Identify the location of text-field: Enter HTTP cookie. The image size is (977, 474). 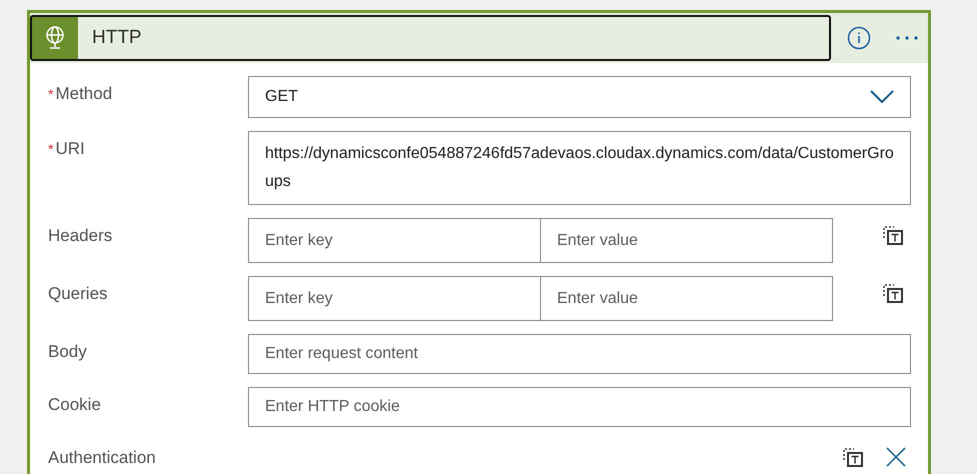
(579, 407).